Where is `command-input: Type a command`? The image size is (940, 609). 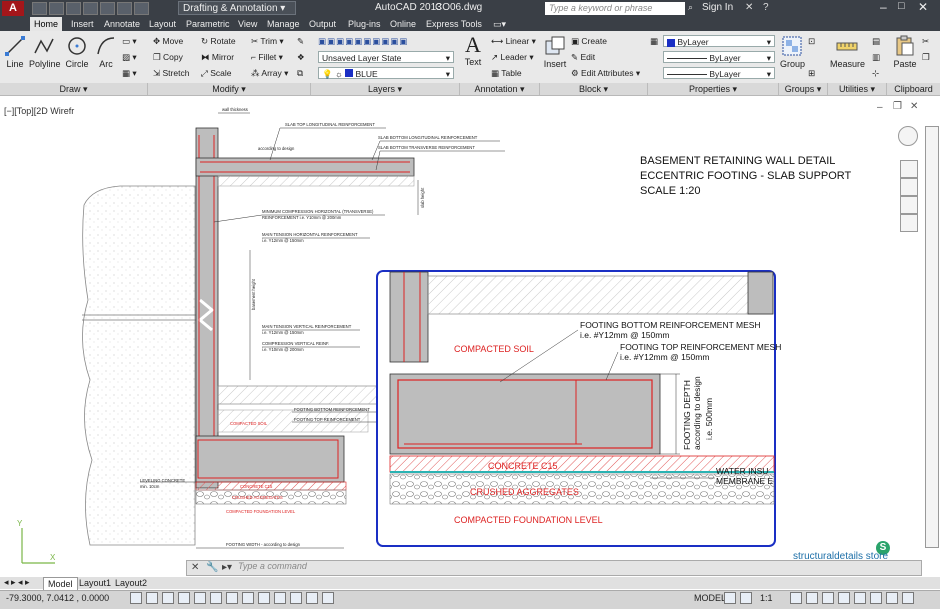
command-input: Type a command is located at coordinates (272, 566).